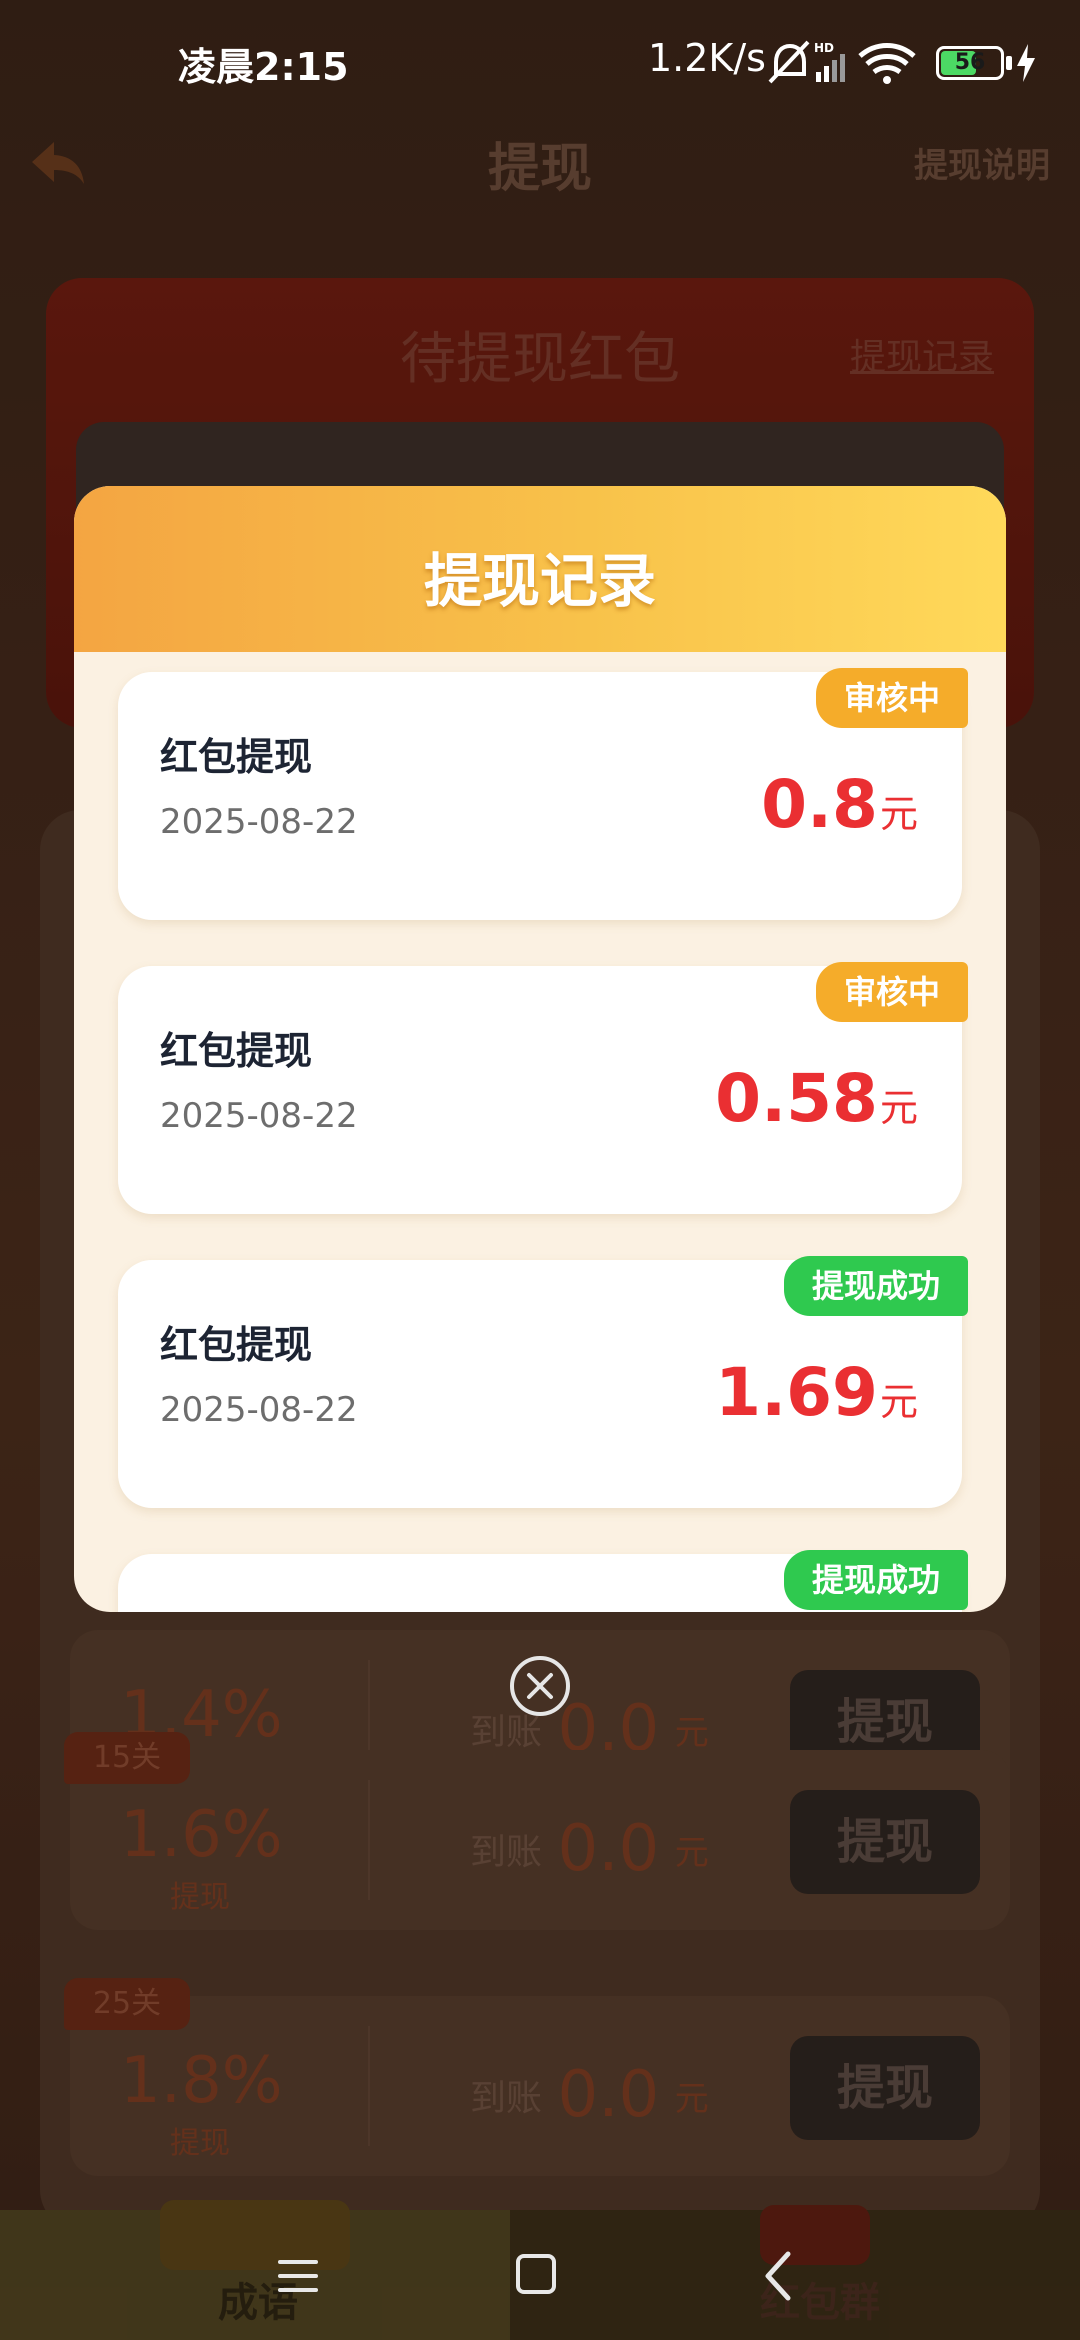 This screenshot has width=1080, height=2340. Describe the element at coordinates (543, 1382) in the screenshot. I see `record-card: 提现成功 红包提现 2025-08-22 1.69元` at that location.